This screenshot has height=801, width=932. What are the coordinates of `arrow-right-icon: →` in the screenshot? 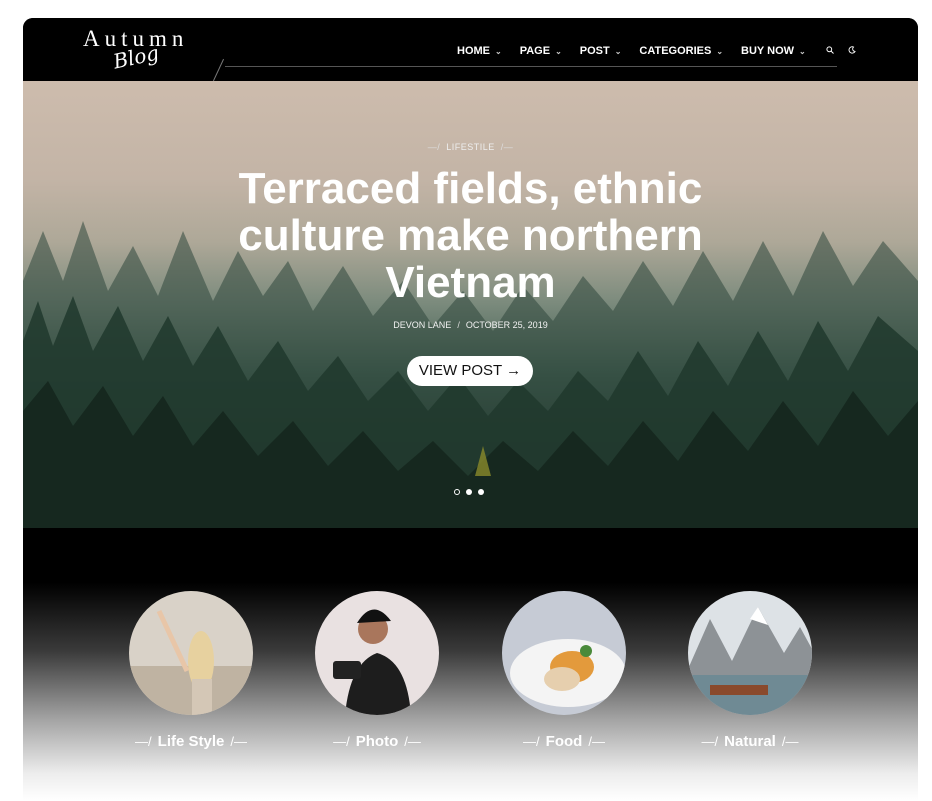 It's located at (514, 370).